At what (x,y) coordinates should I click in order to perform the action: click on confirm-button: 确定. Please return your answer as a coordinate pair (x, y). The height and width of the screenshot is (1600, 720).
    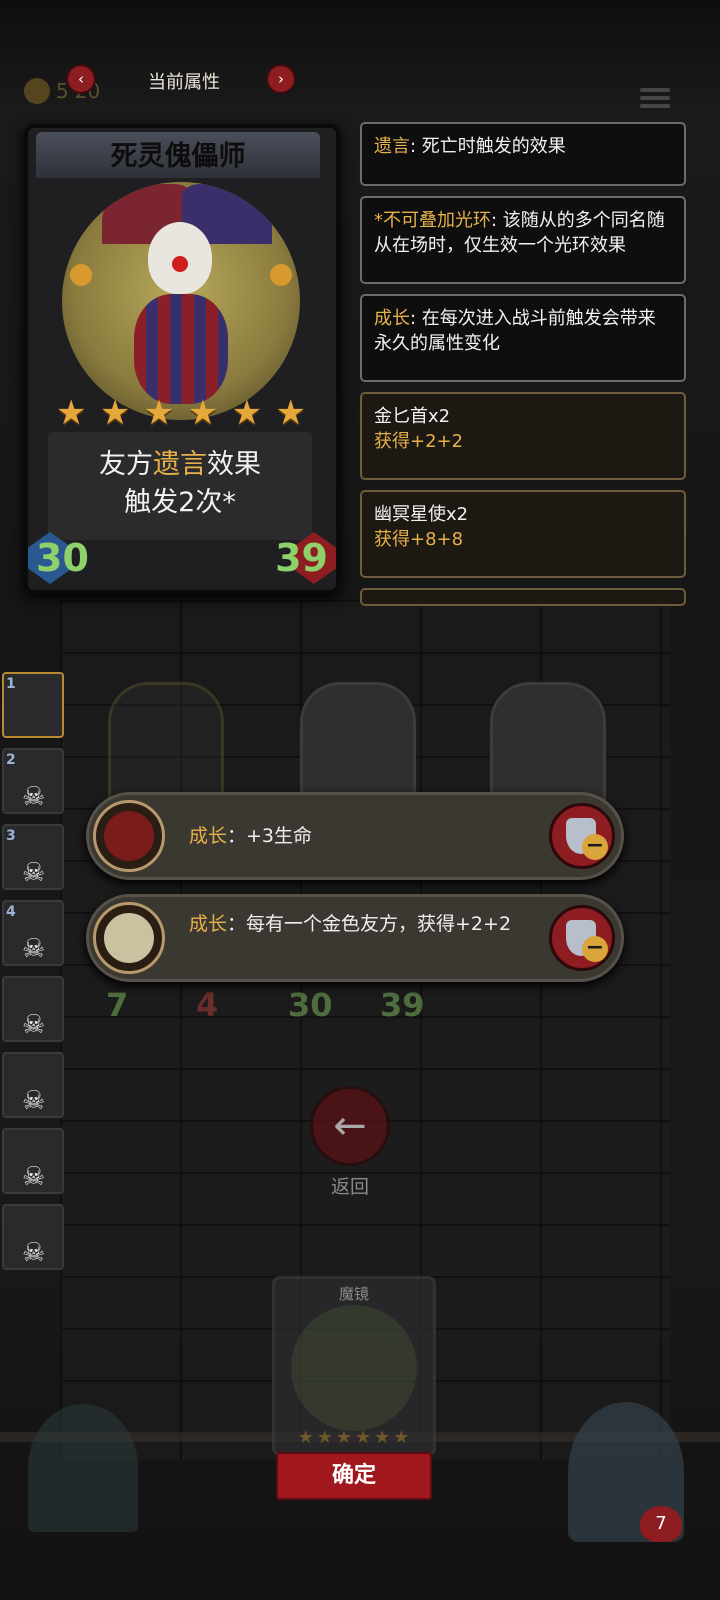
    Looking at the image, I should click on (354, 1476).